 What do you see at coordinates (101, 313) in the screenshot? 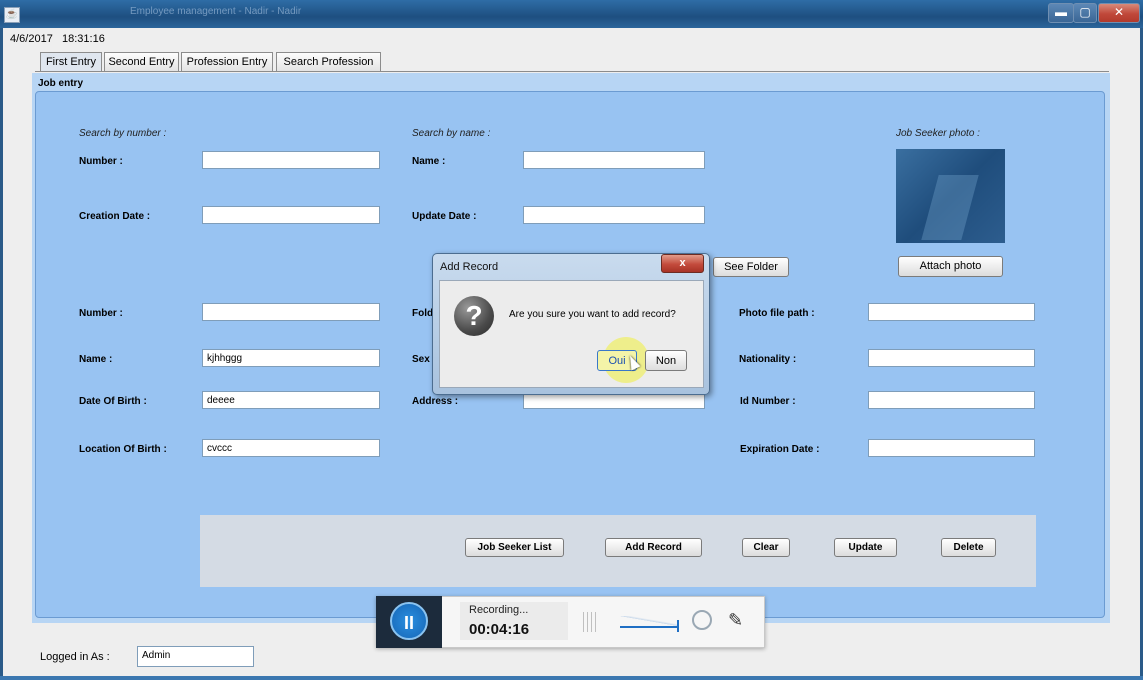
I see `number-label: Number :` at bounding box center [101, 313].